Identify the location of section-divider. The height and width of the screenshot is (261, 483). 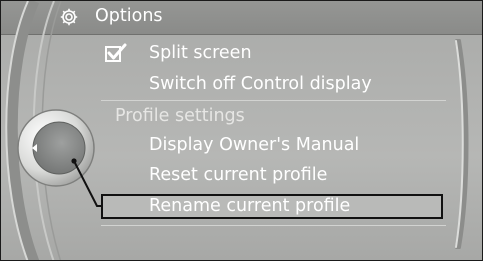
(273, 100).